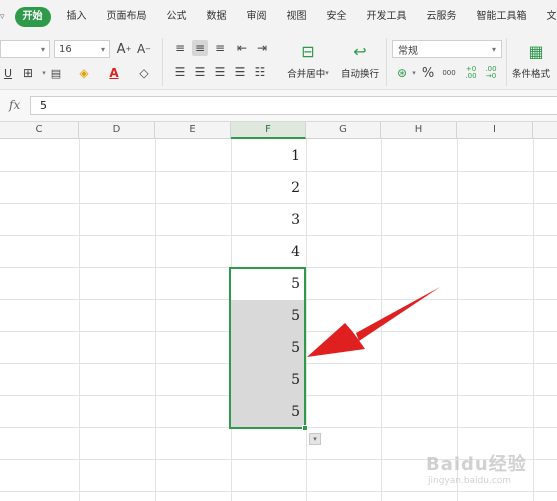 This screenshot has height=501, width=557. Describe the element at coordinates (373, 322) in the screenshot. I see `annotation-arrow-icon` at that location.